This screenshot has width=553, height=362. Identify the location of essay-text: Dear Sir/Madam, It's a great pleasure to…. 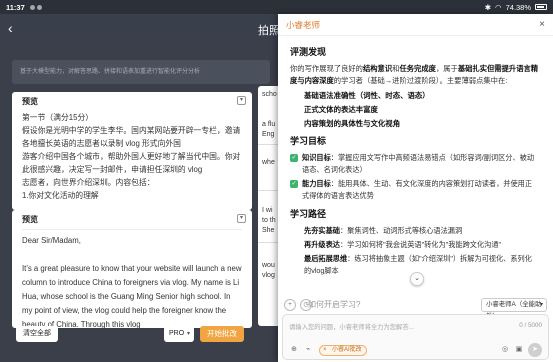
(132, 282).